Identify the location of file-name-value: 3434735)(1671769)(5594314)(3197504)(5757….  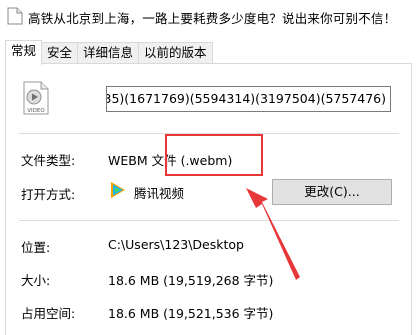
(246, 98).